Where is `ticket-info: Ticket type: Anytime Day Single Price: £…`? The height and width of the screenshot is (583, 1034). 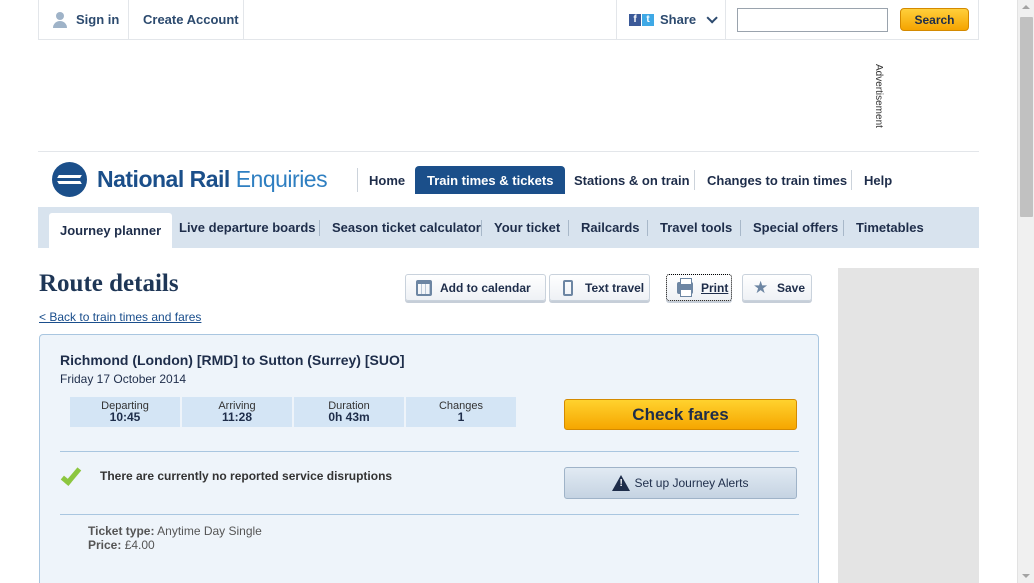
ticket-info: Ticket type: Anytime Day Single Price: £… is located at coordinates (175, 538).